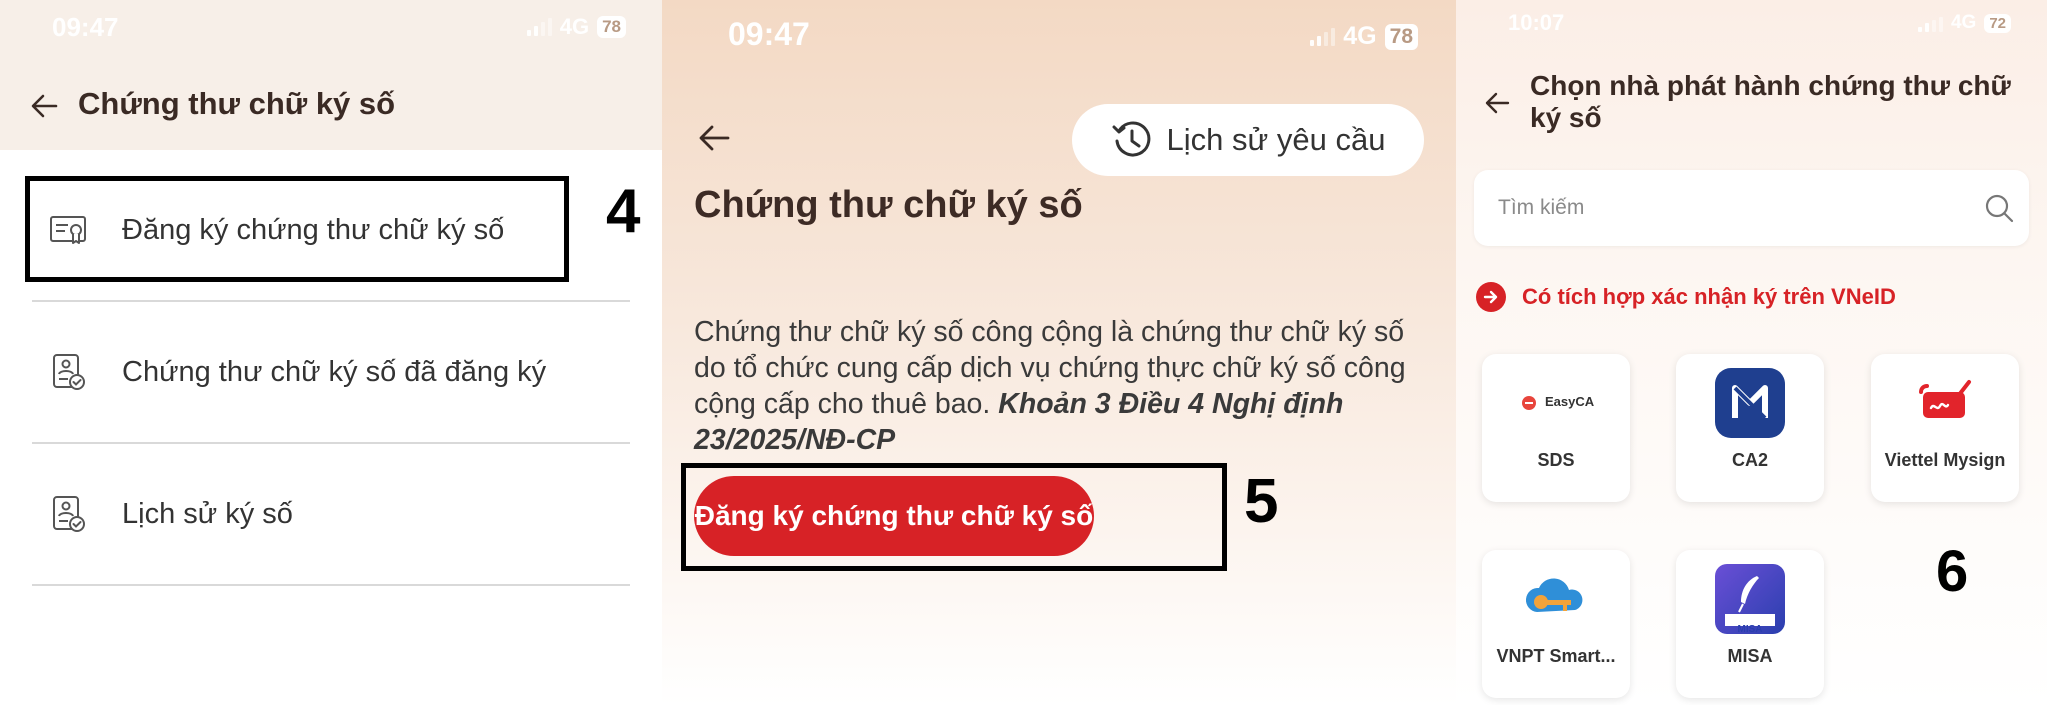 This screenshot has width=2047, height=705. What do you see at coordinates (1945, 403) in the screenshot?
I see `viettel-mysign-logo-icon` at bounding box center [1945, 403].